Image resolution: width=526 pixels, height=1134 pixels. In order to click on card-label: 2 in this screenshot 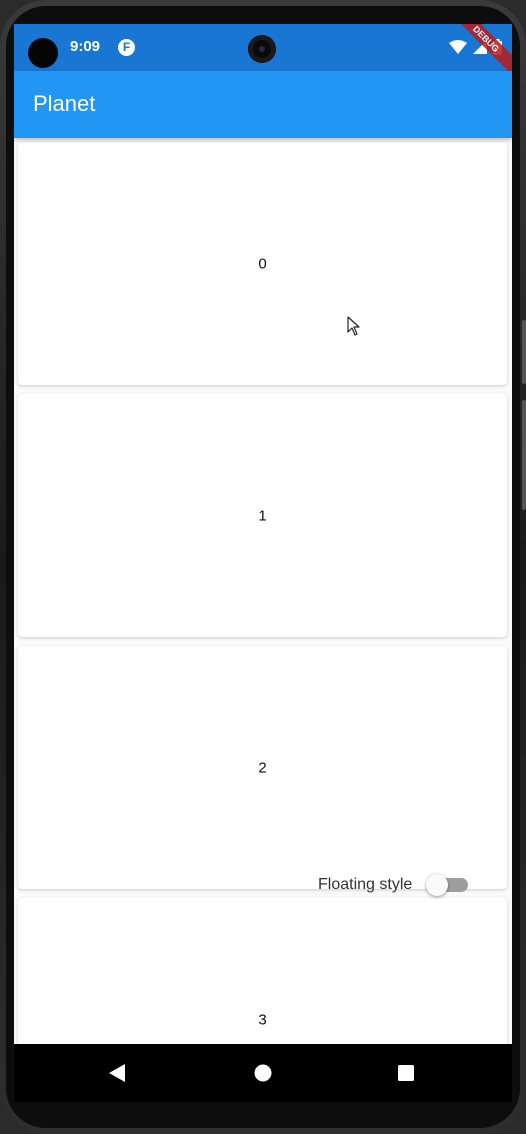, I will do `click(262, 767)`.